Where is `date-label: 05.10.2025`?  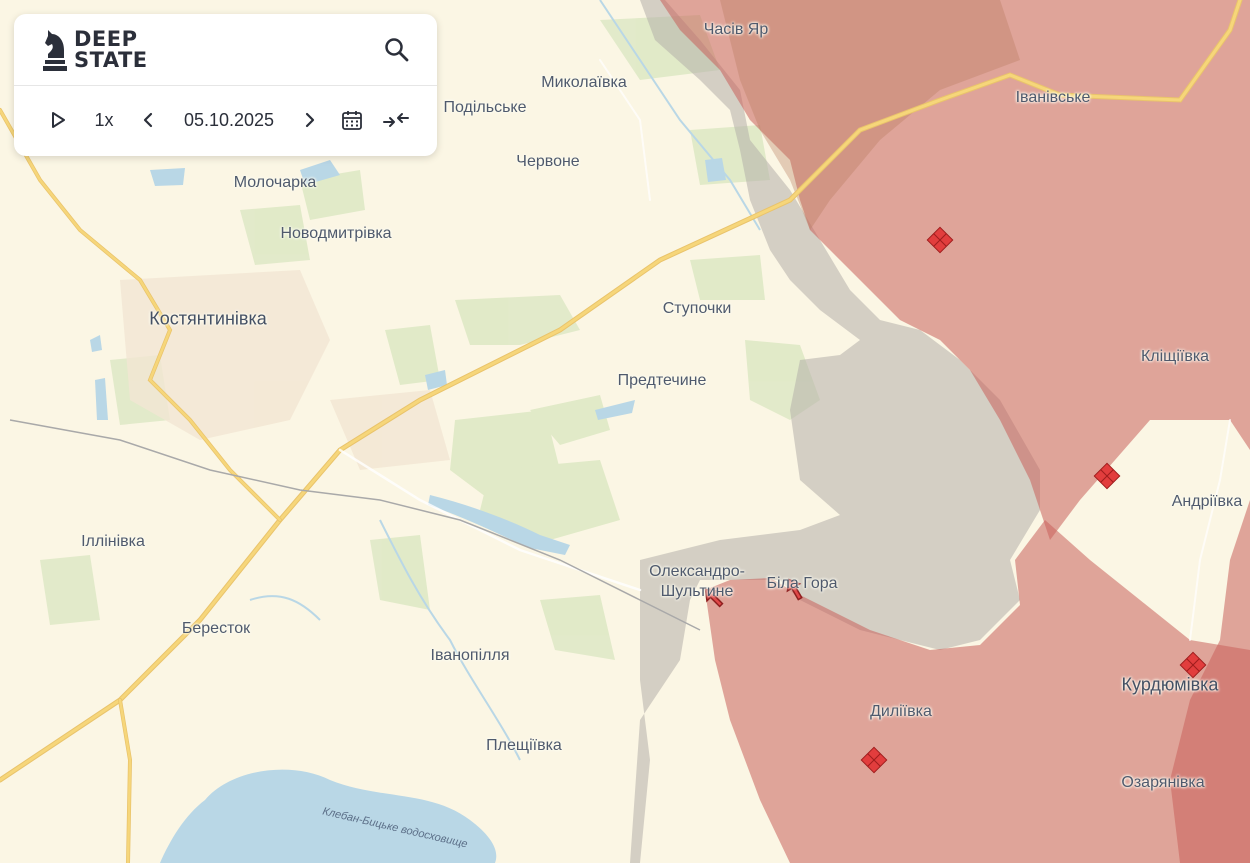
date-label: 05.10.2025 is located at coordinates (229, 119).